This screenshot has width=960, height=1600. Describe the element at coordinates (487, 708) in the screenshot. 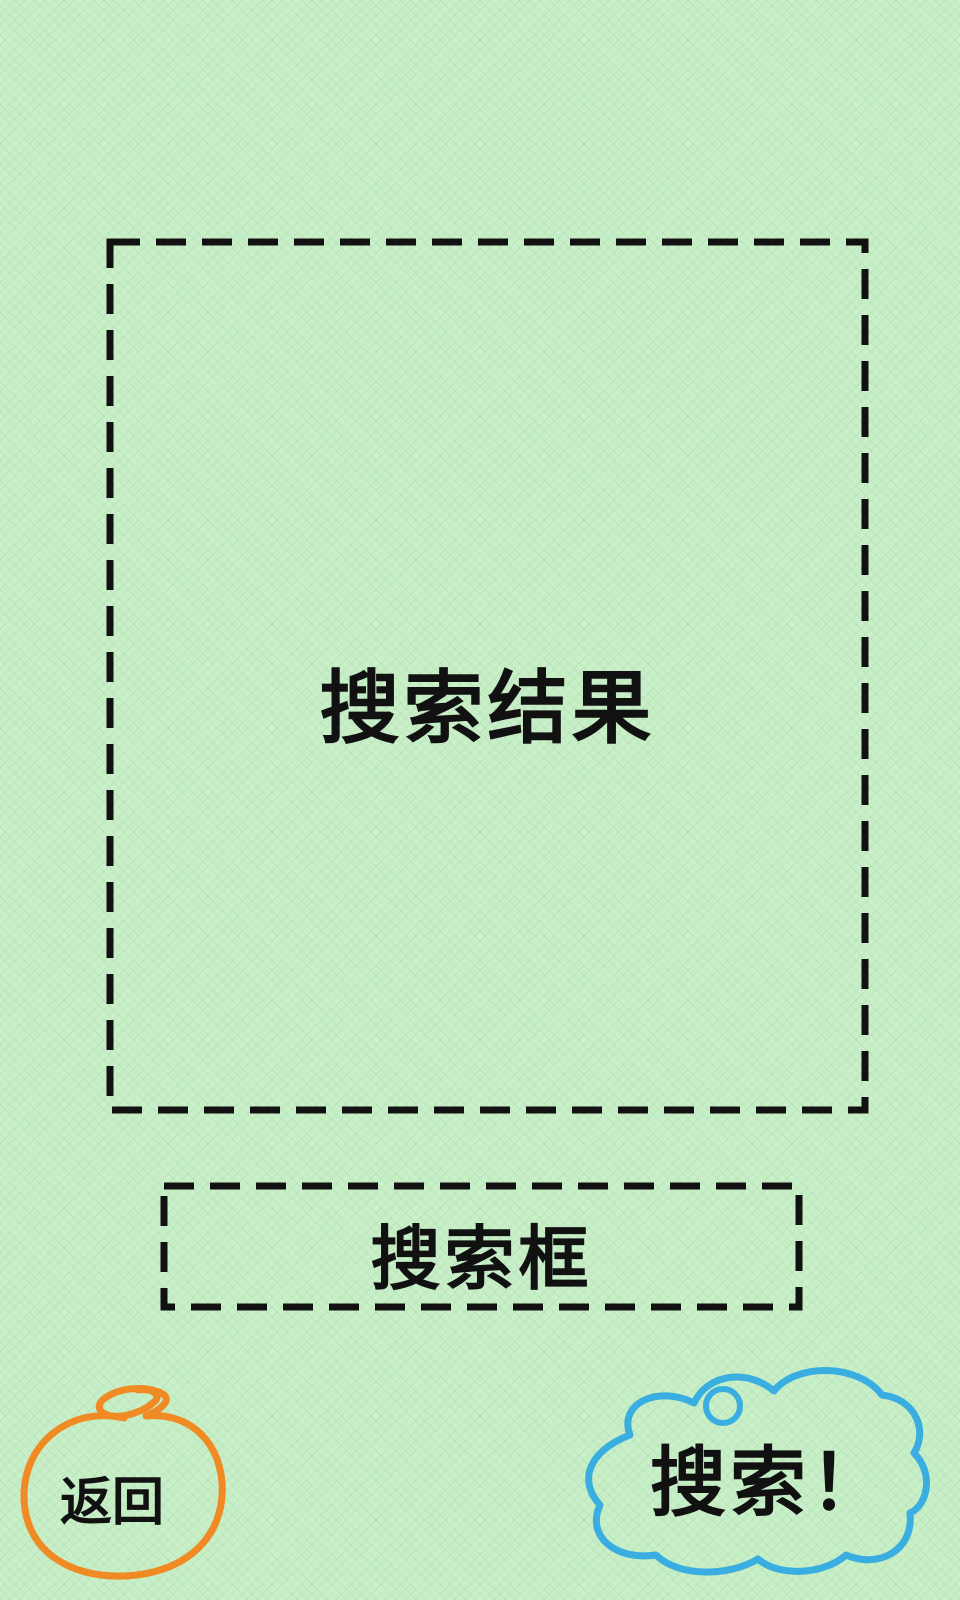

I see `search-results-placeholder-label: 搜索结果` at that location.